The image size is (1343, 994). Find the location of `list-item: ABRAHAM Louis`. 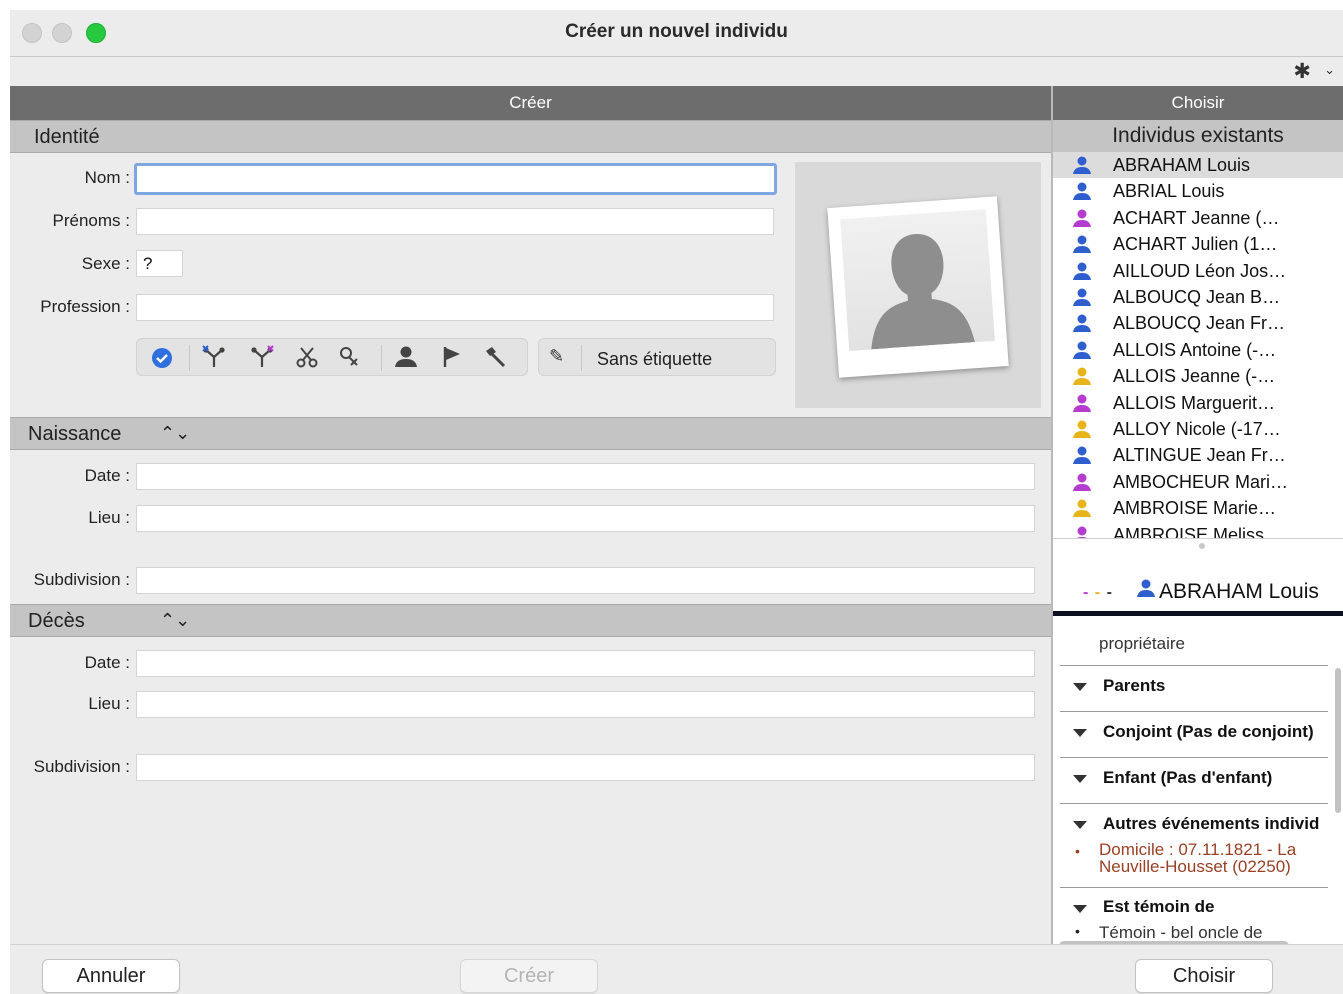

list-item: ABRAHAM Louis is located at coordinates (1198, 165).